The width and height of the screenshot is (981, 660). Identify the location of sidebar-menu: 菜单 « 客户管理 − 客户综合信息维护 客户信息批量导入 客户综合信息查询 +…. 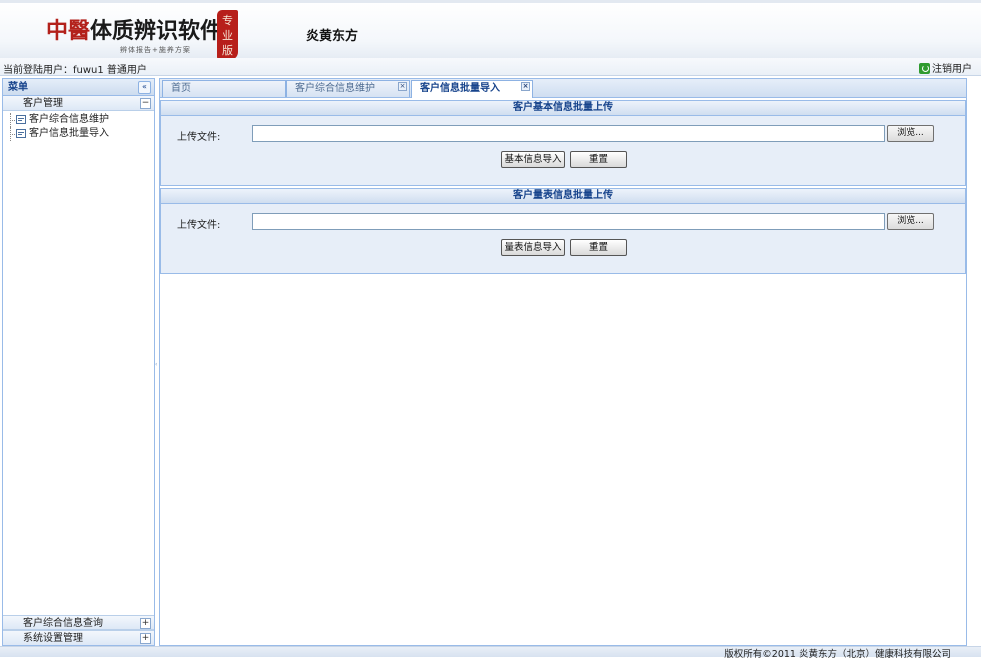
(78, 362).